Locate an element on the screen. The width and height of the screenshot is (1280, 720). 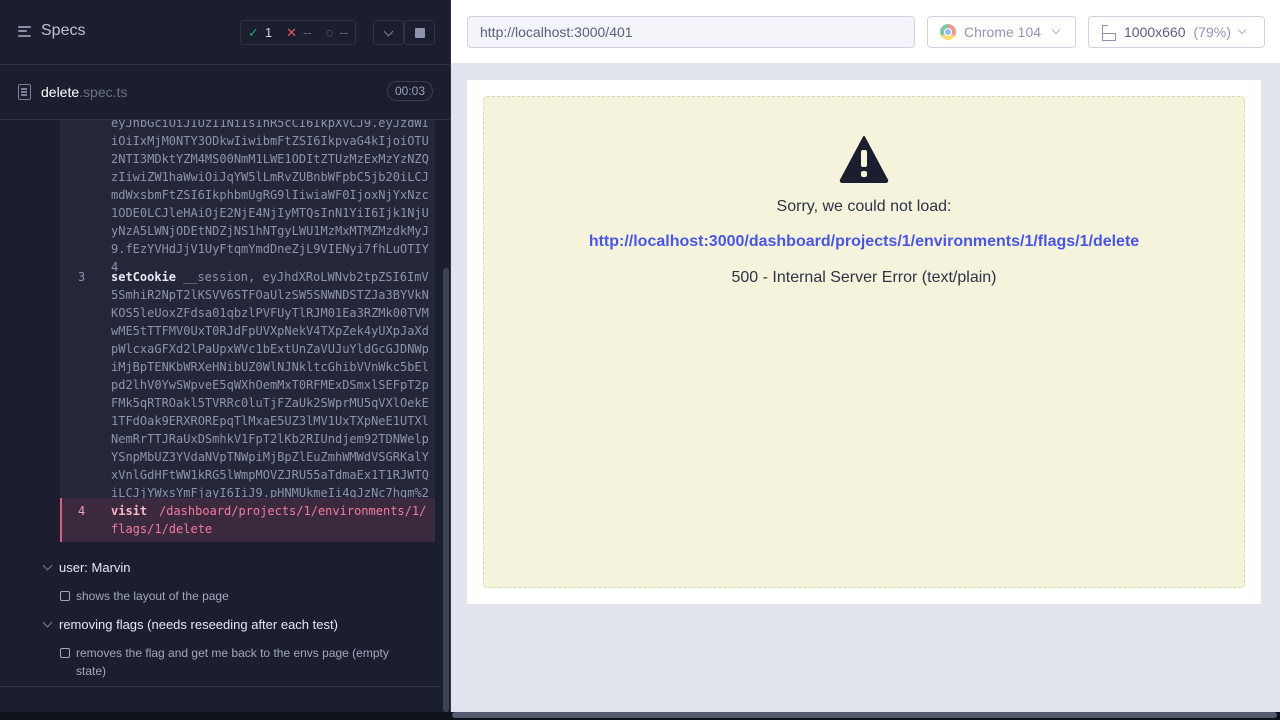
browser-selector: Chrome 104 is located at coordinates (1001, 32).